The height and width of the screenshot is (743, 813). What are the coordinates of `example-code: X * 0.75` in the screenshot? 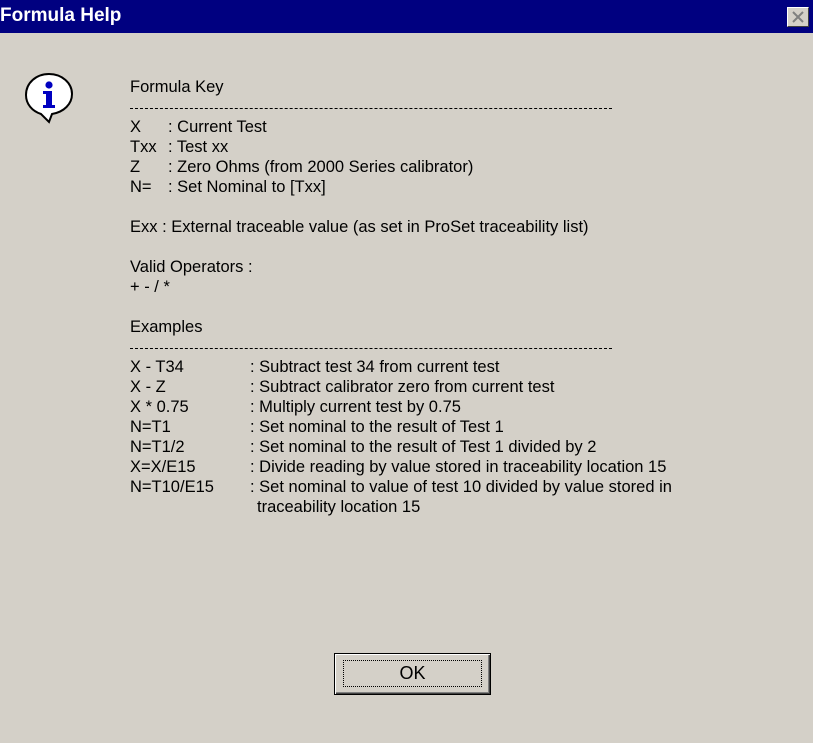 It's located at (159, 407).